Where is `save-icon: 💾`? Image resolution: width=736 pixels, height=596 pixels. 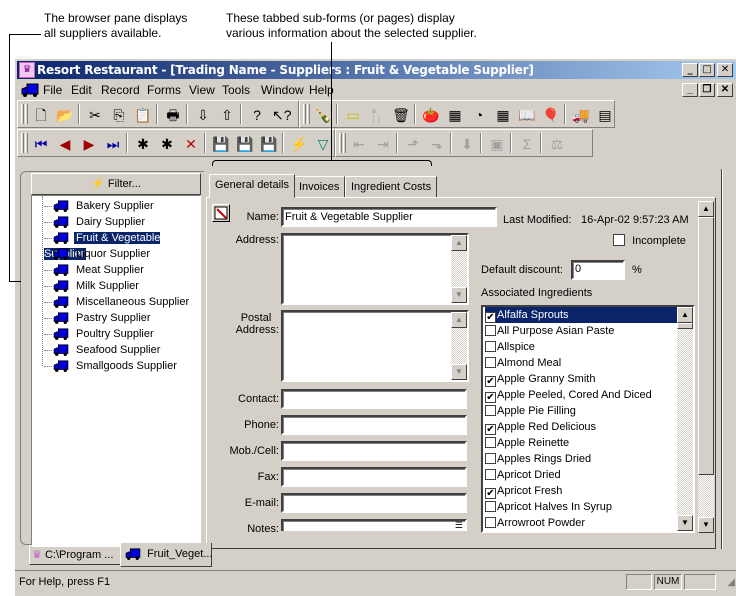 save-icon: 💾 is located at coordinates (221, 144).